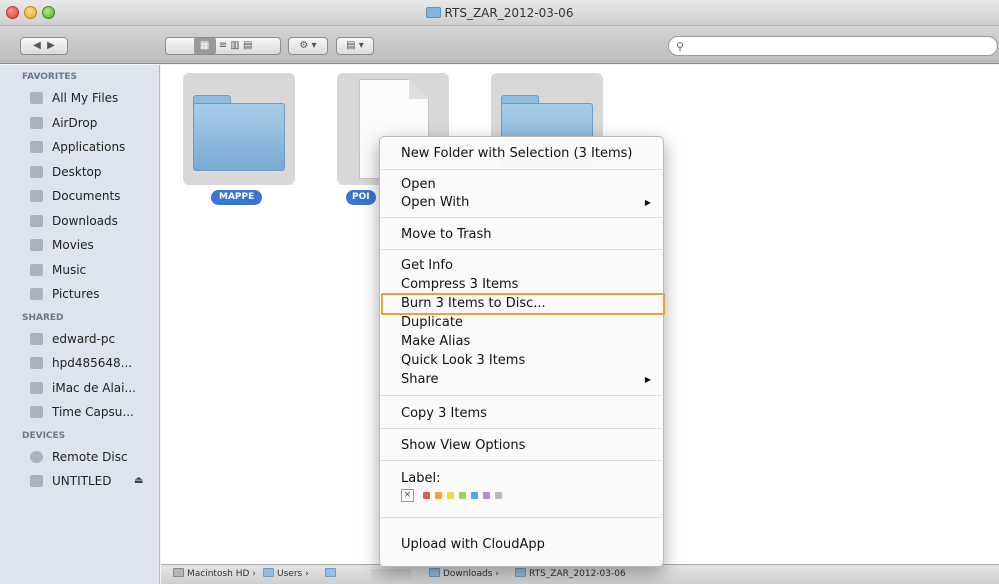  I want to click on sidebar-item-documents: Documents, so click(79, 196).